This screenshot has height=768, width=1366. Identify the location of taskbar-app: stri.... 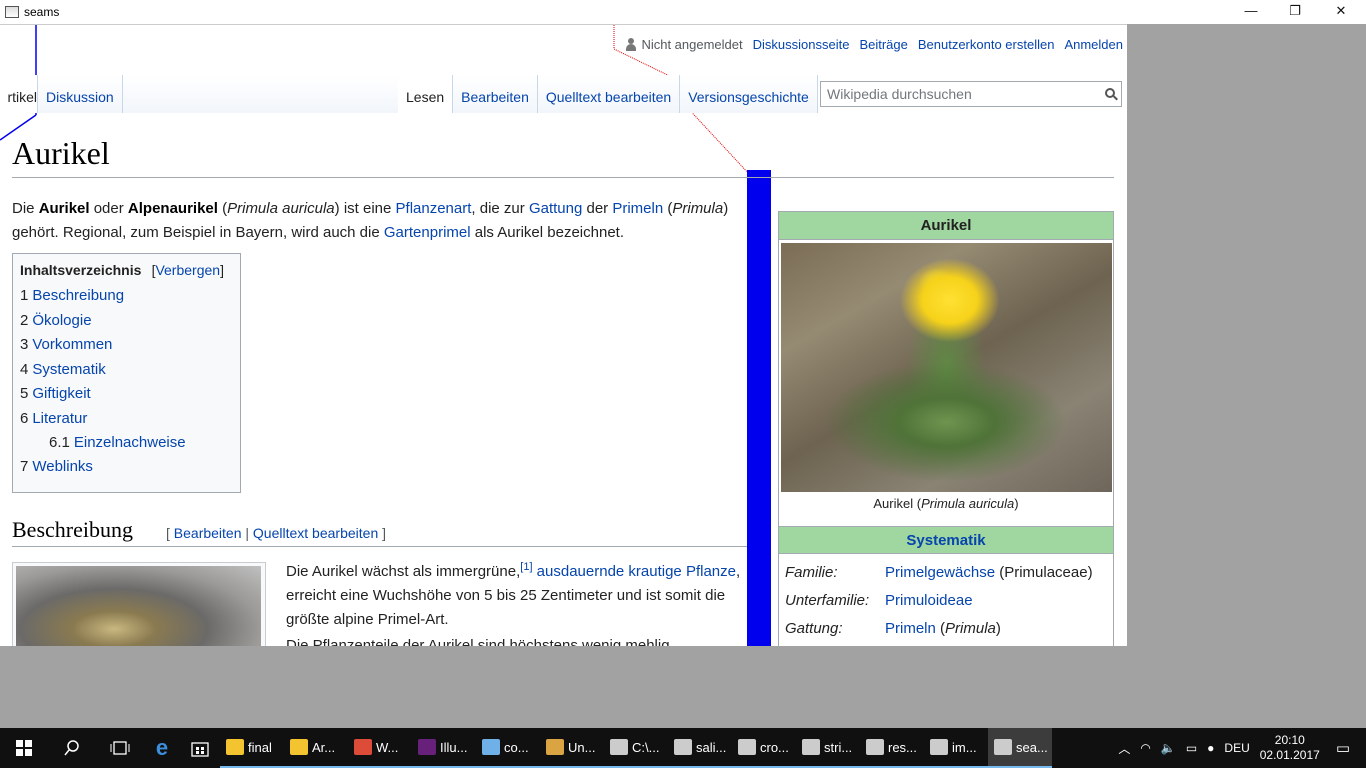
(828, 748).